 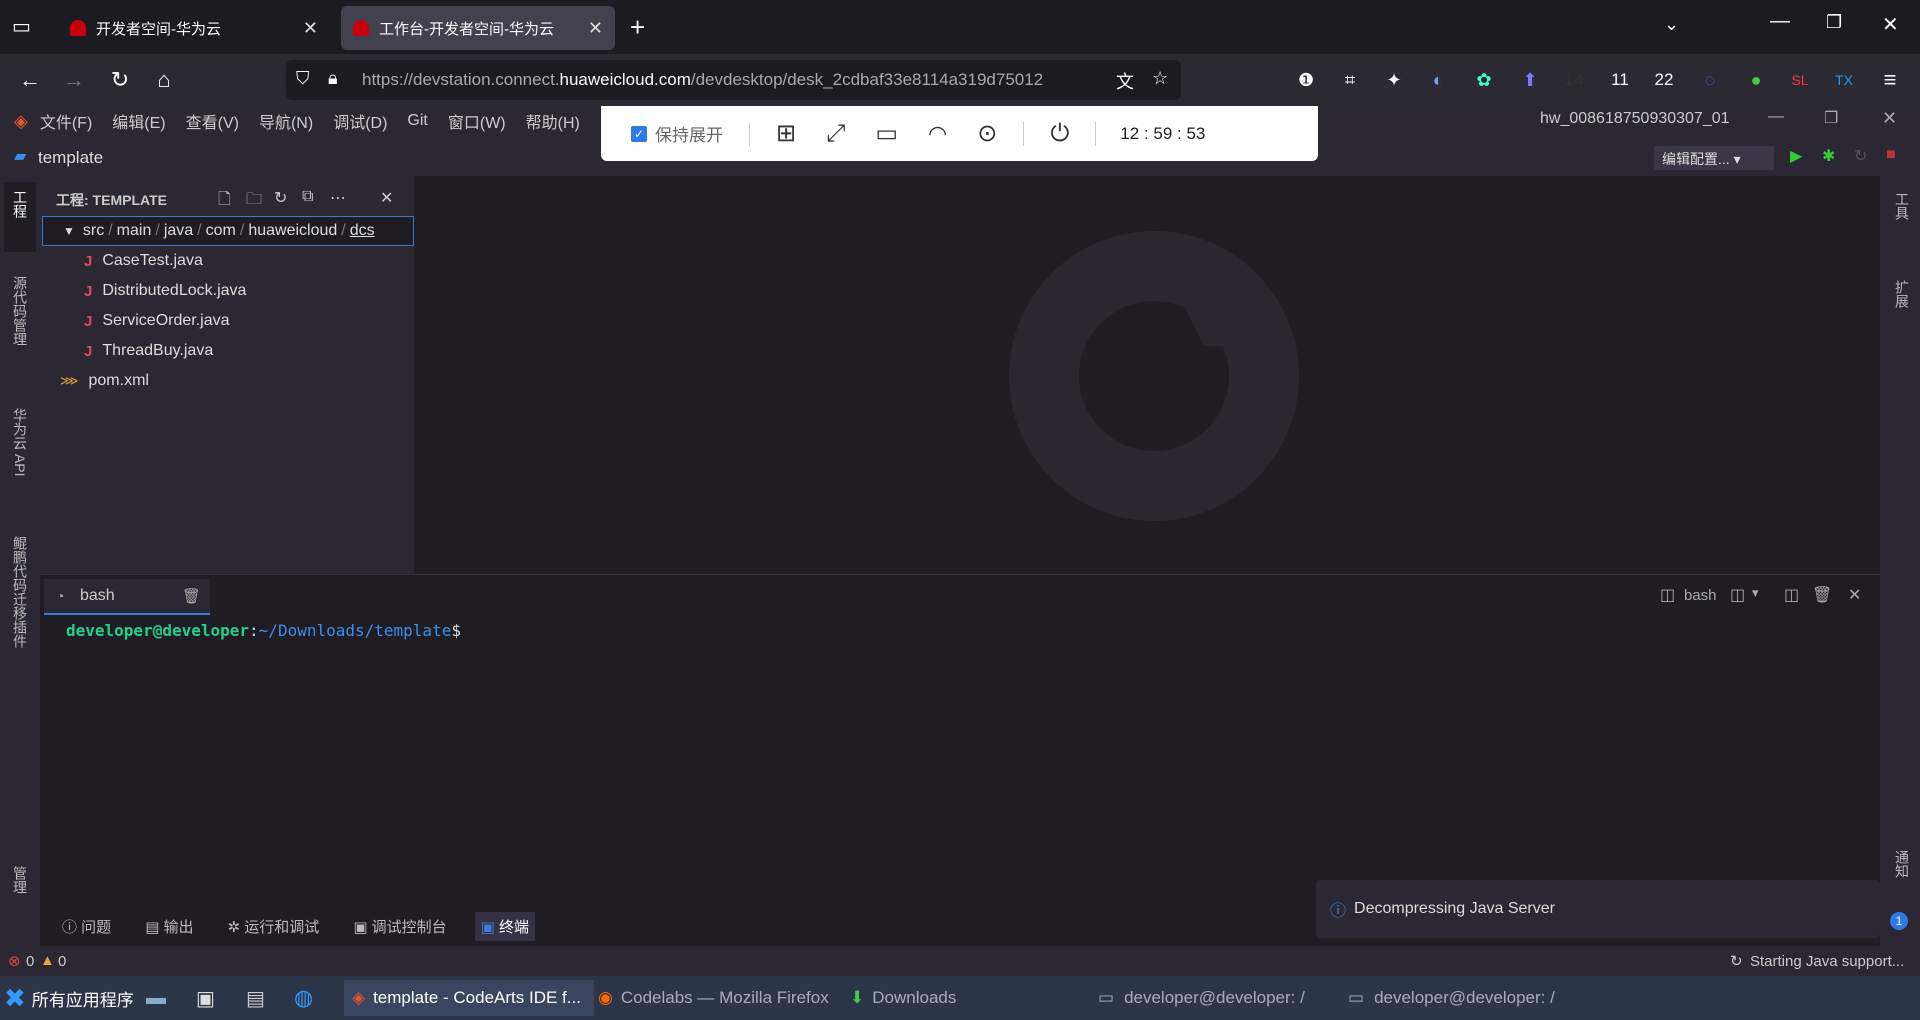 What do you see at coordinates (47, 960) in the screenshot?
I see `warning-icon: ▲` at bounding box center [47, 960].